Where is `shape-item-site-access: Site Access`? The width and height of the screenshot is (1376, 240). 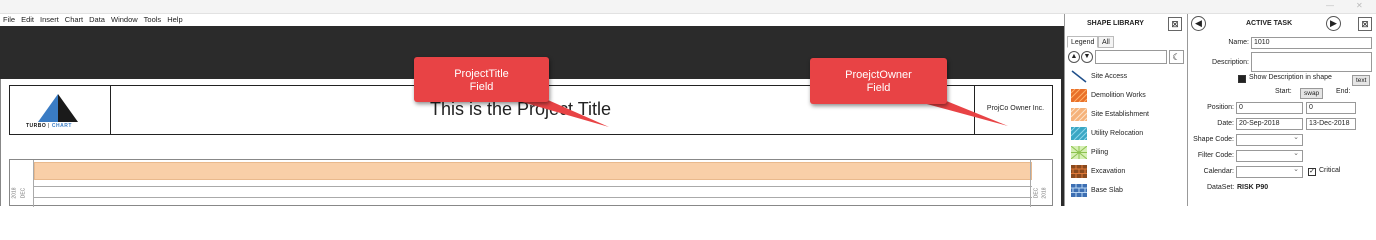
shape-item-site-access: Site Access is located at coordinates (1128, 77).